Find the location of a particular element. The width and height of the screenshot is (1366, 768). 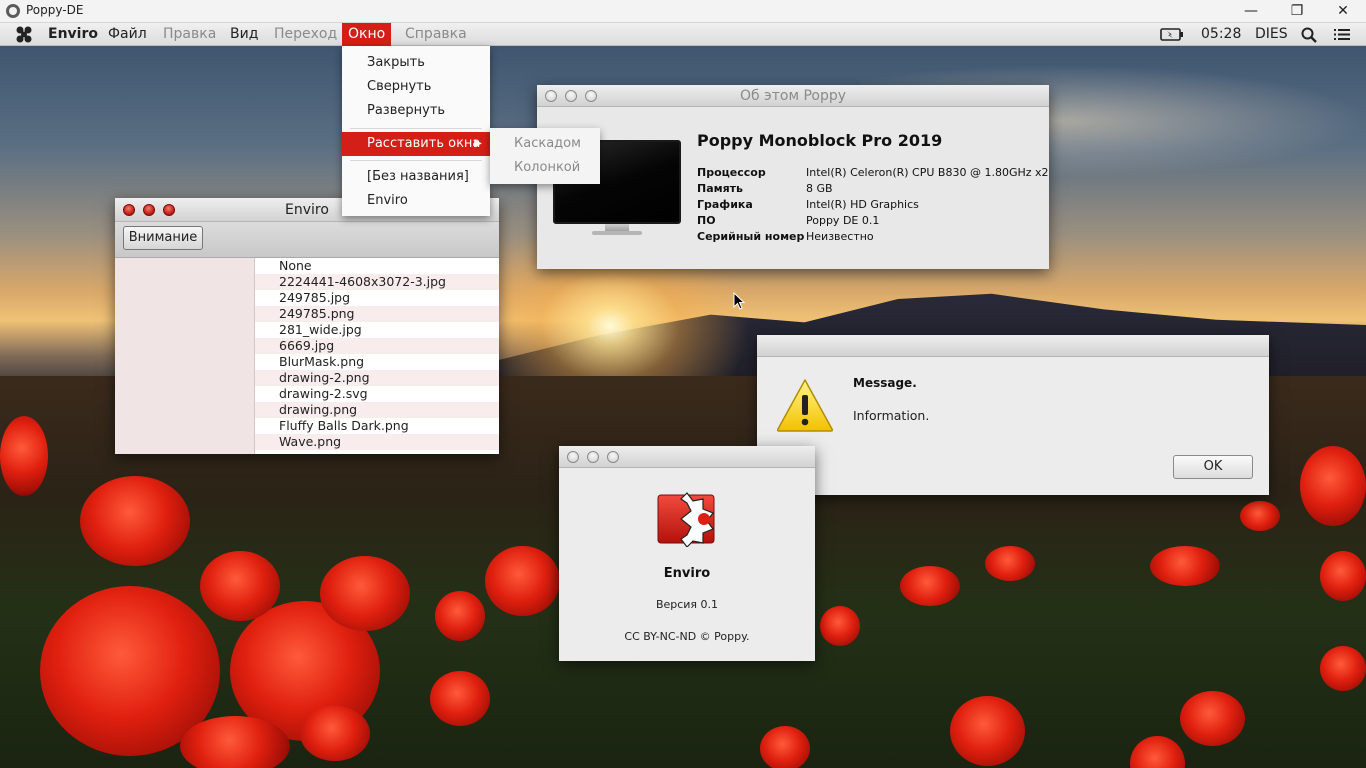

device-name: Poppy Monoblock Pro 2019 is located at coordinates (820, 140).